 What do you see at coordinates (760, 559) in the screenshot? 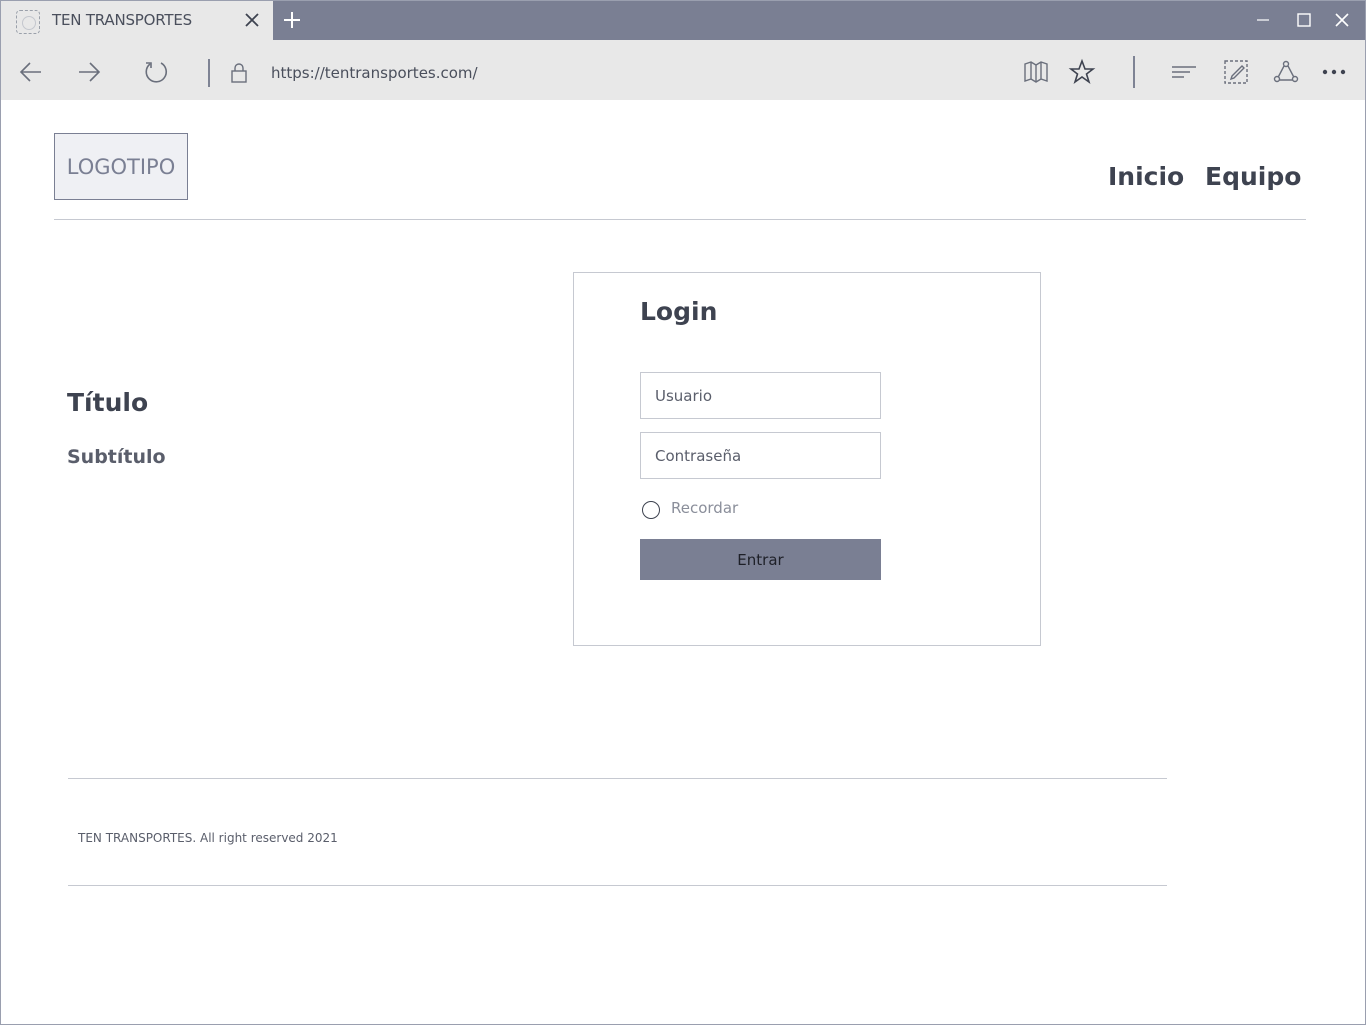
I see `submit-button: Entrar` at bounding box center [760, 559].